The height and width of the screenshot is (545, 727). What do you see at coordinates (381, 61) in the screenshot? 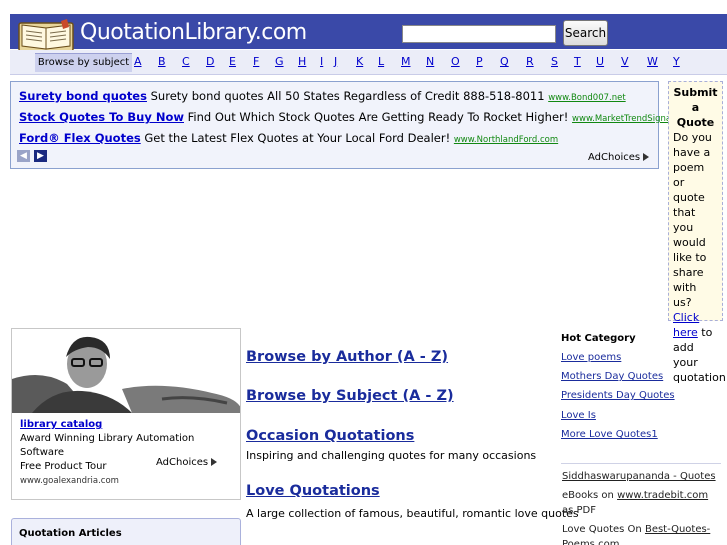
I see `alpha-link-l: L` at bounding box center [381, 61].